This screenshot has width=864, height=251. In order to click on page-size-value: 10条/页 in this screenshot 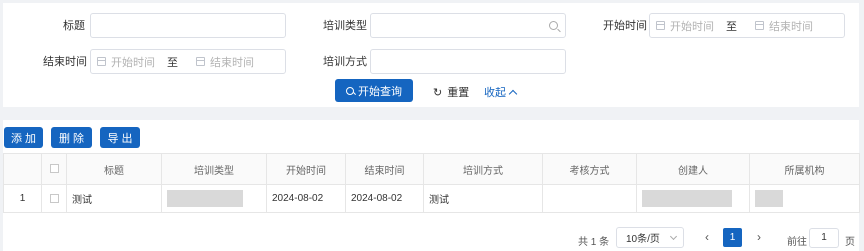, I will do `click(643, 239)`.